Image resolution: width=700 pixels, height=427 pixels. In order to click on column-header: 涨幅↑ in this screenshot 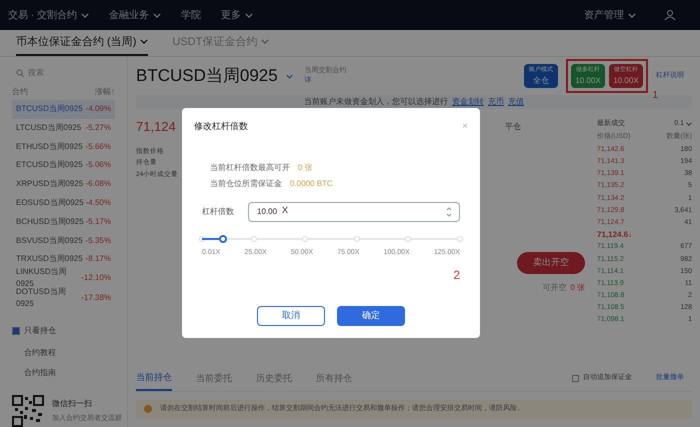, I will do `click(105, 92)`.